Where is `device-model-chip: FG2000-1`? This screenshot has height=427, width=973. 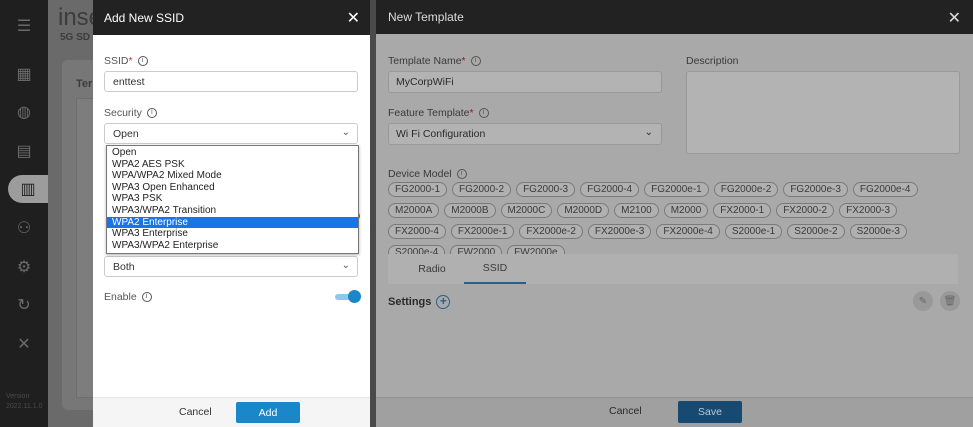
device-model-chip: FG2000-1 is located at coordinates (418, 189).